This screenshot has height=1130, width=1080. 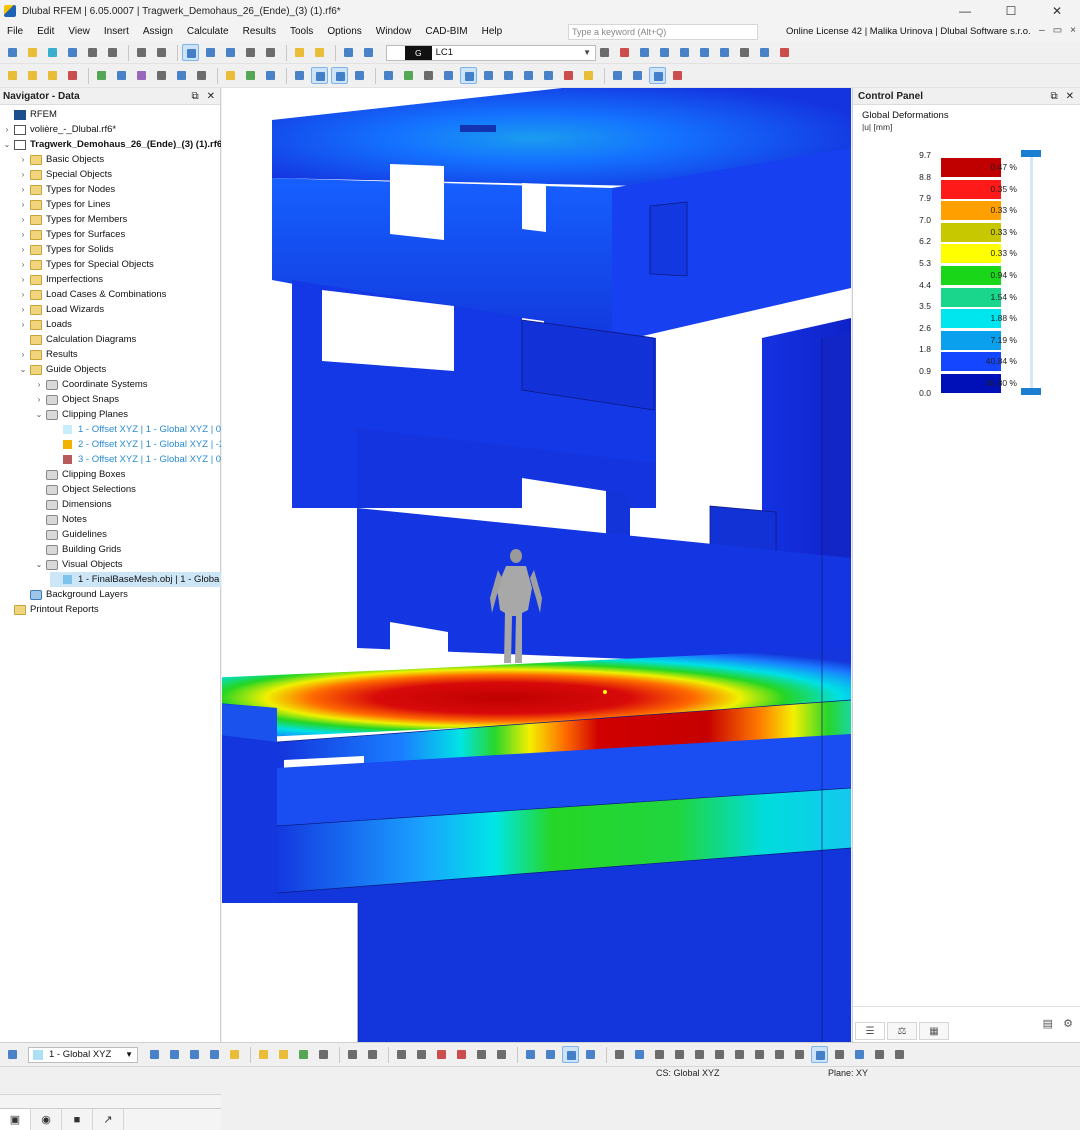 What do you see at coordinates (359, 75) in the screenshot?
I see `visibility-icon` at bounding box center [359, 75].